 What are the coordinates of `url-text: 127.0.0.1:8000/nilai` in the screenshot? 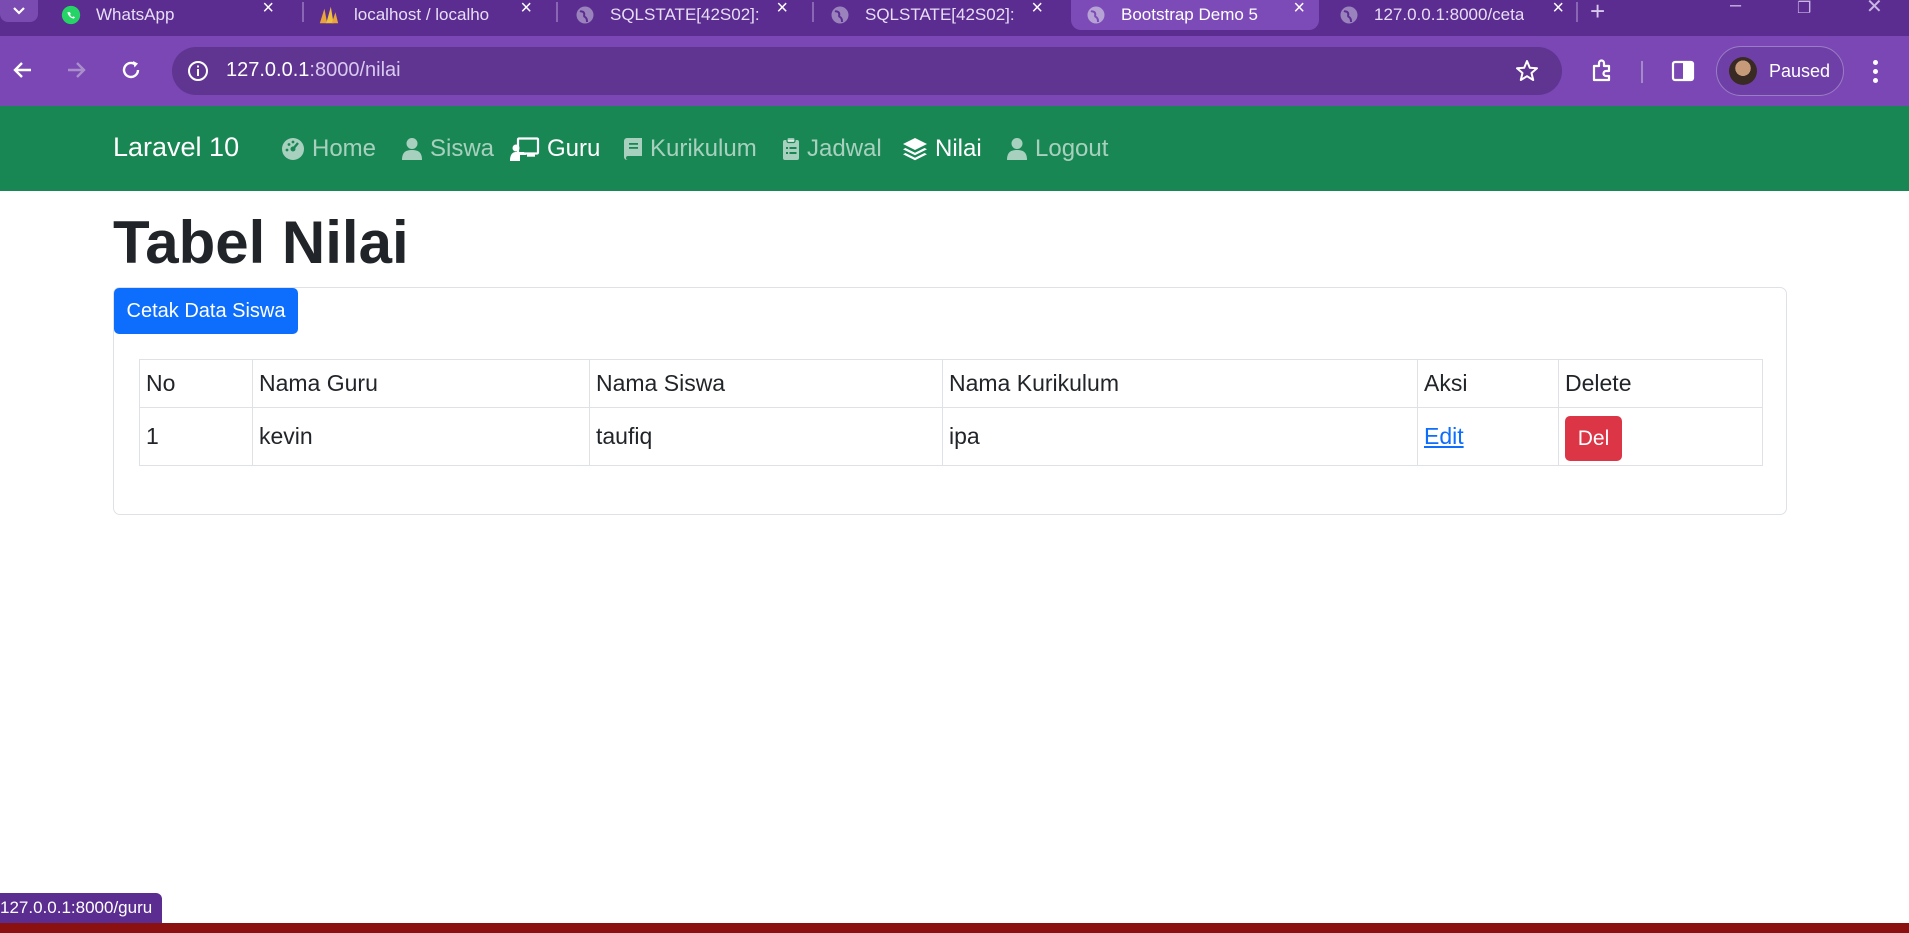 It's located at (313, 70).